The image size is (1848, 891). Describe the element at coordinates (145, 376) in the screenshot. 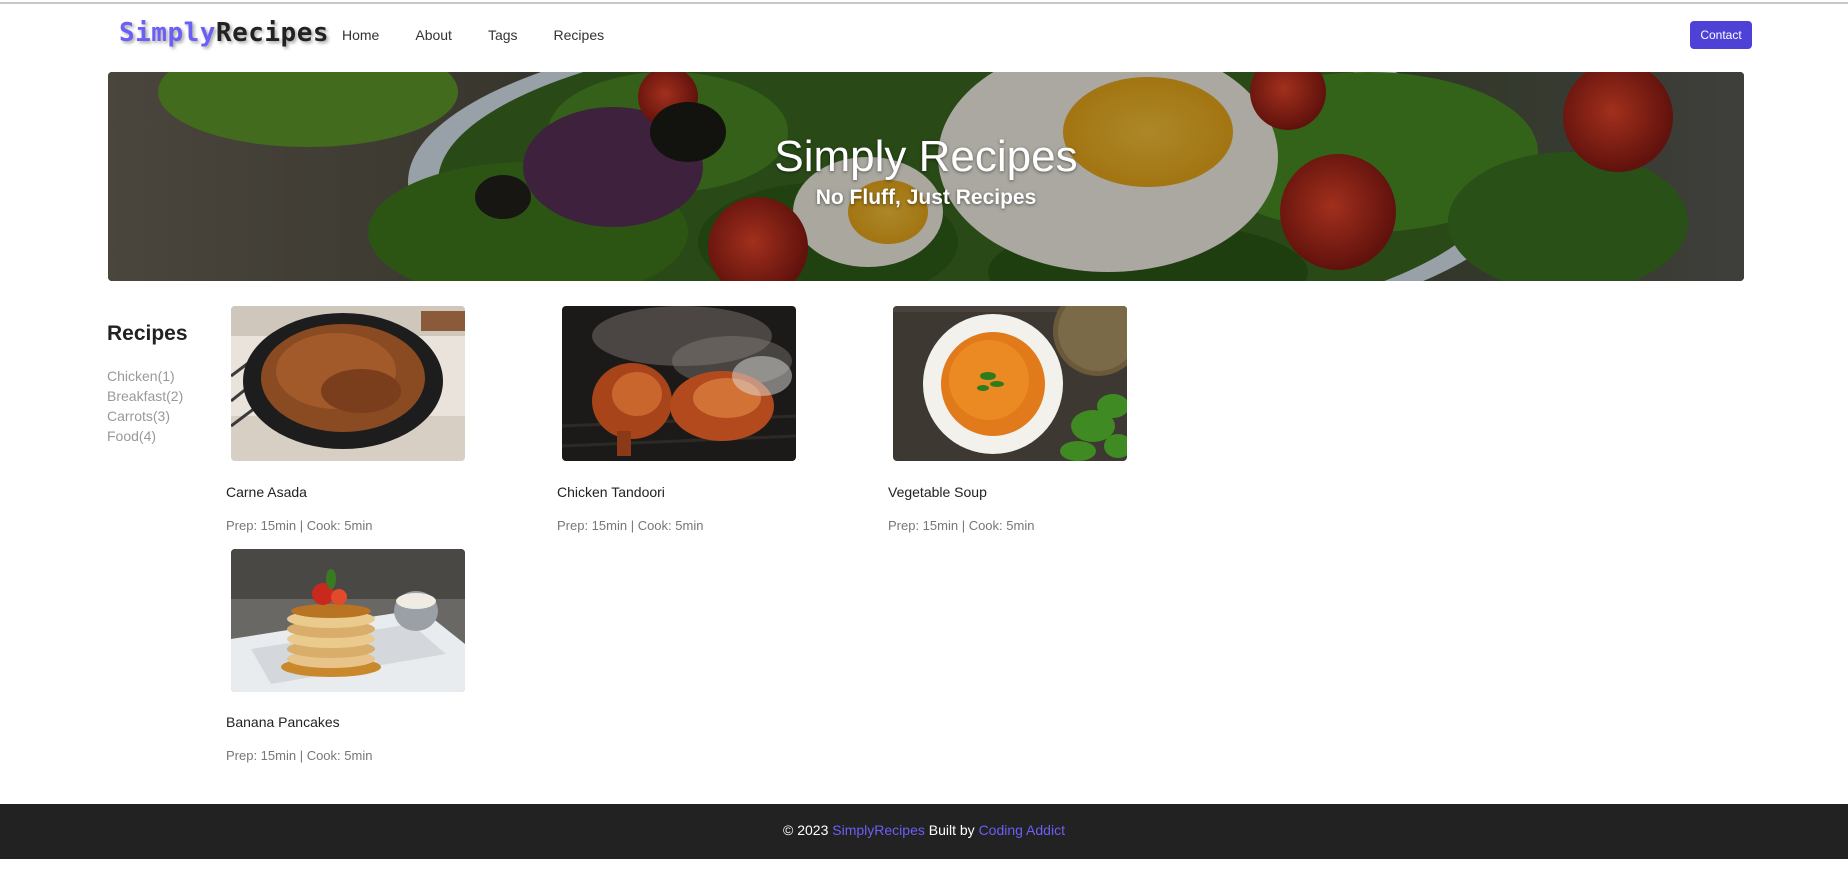

I see `tag-item-chicken: Chicken(1)` at that location.